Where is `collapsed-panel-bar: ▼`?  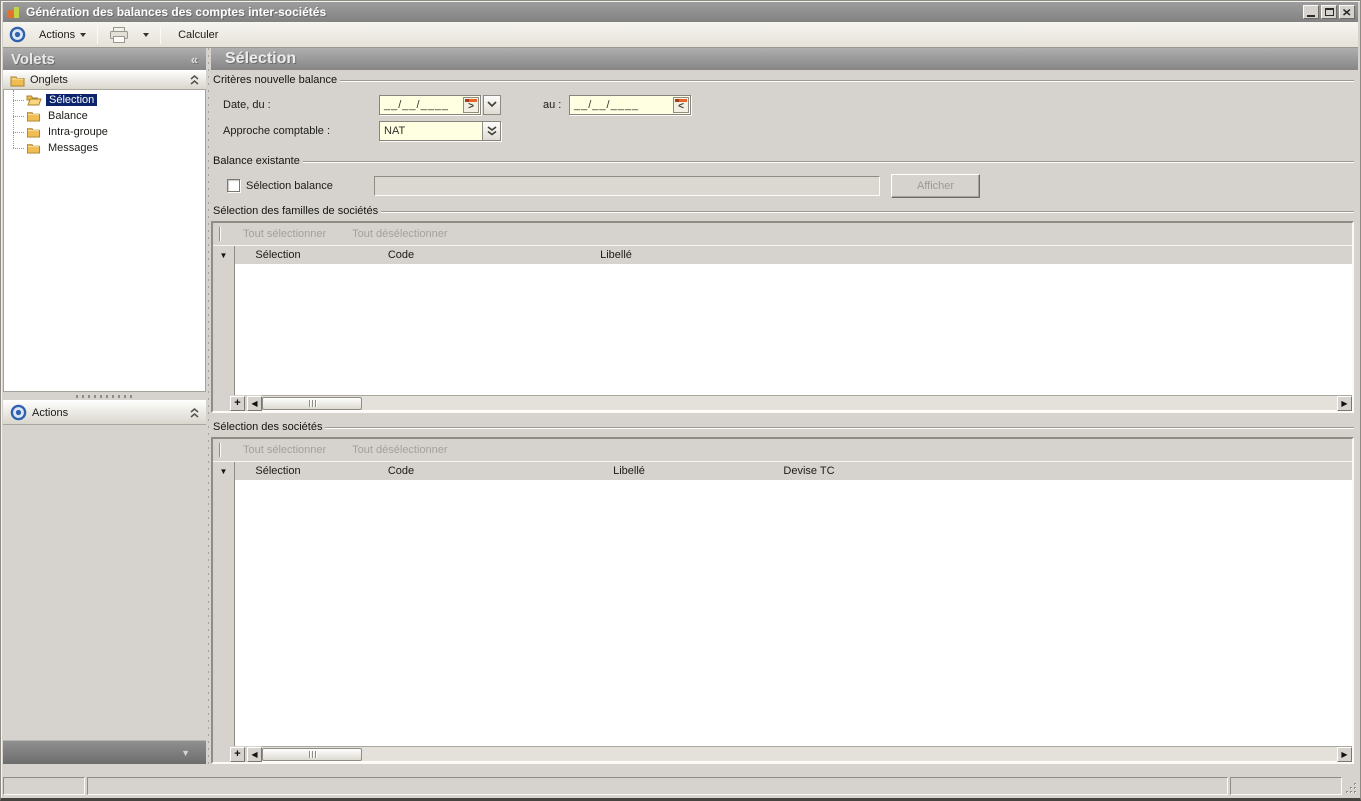
collapsed-panel-bar: ▼ is located at coordinates (104, 752).